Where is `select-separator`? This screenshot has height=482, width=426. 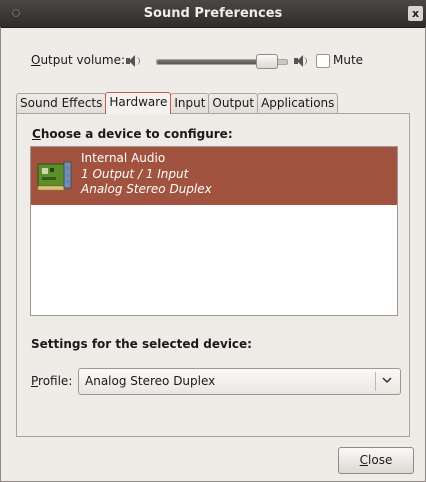 select-separator is located at coordinates (375, 381).